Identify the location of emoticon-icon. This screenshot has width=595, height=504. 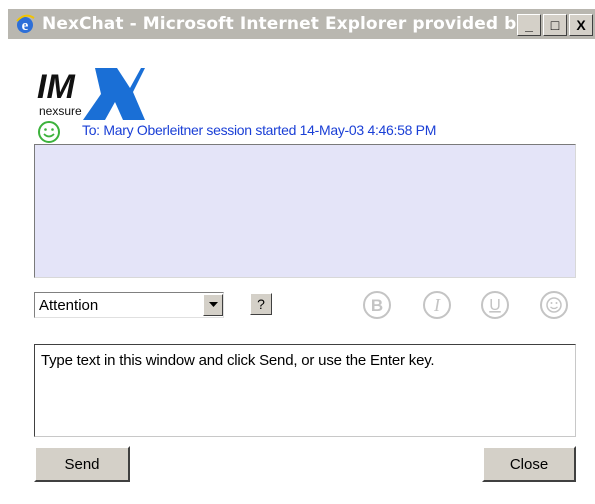
(554, 305).